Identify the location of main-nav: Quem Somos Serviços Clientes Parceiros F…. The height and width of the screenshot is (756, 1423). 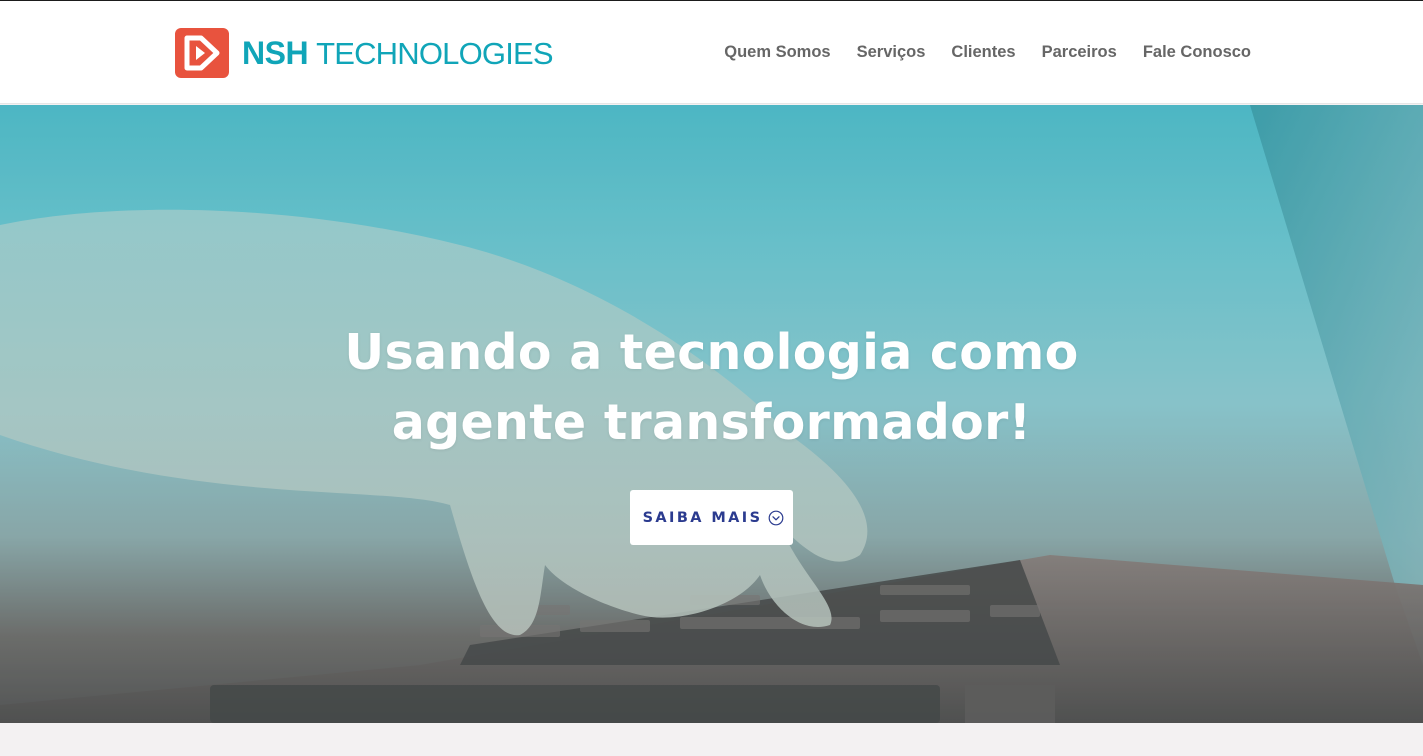
(987, 52).